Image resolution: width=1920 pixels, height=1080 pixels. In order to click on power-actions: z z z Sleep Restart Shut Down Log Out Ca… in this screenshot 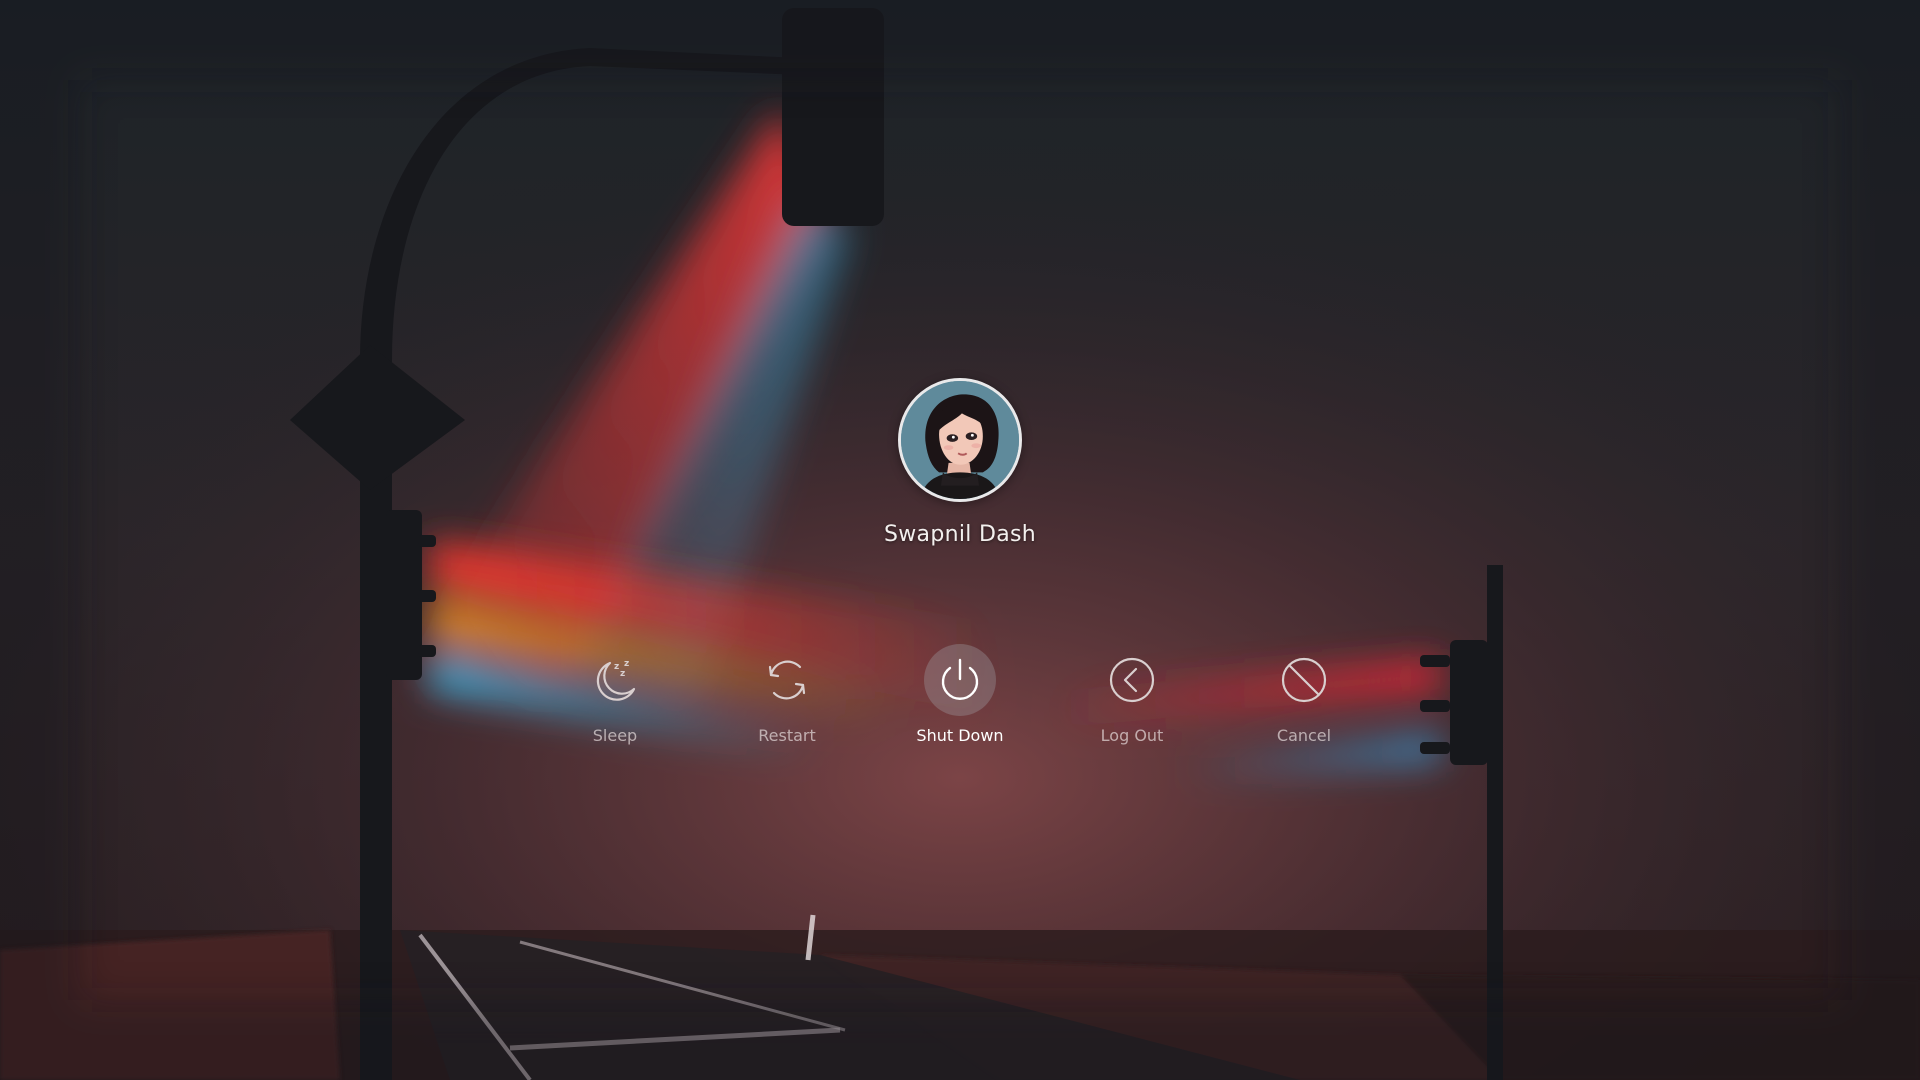, I will do `click(960, 700)`.